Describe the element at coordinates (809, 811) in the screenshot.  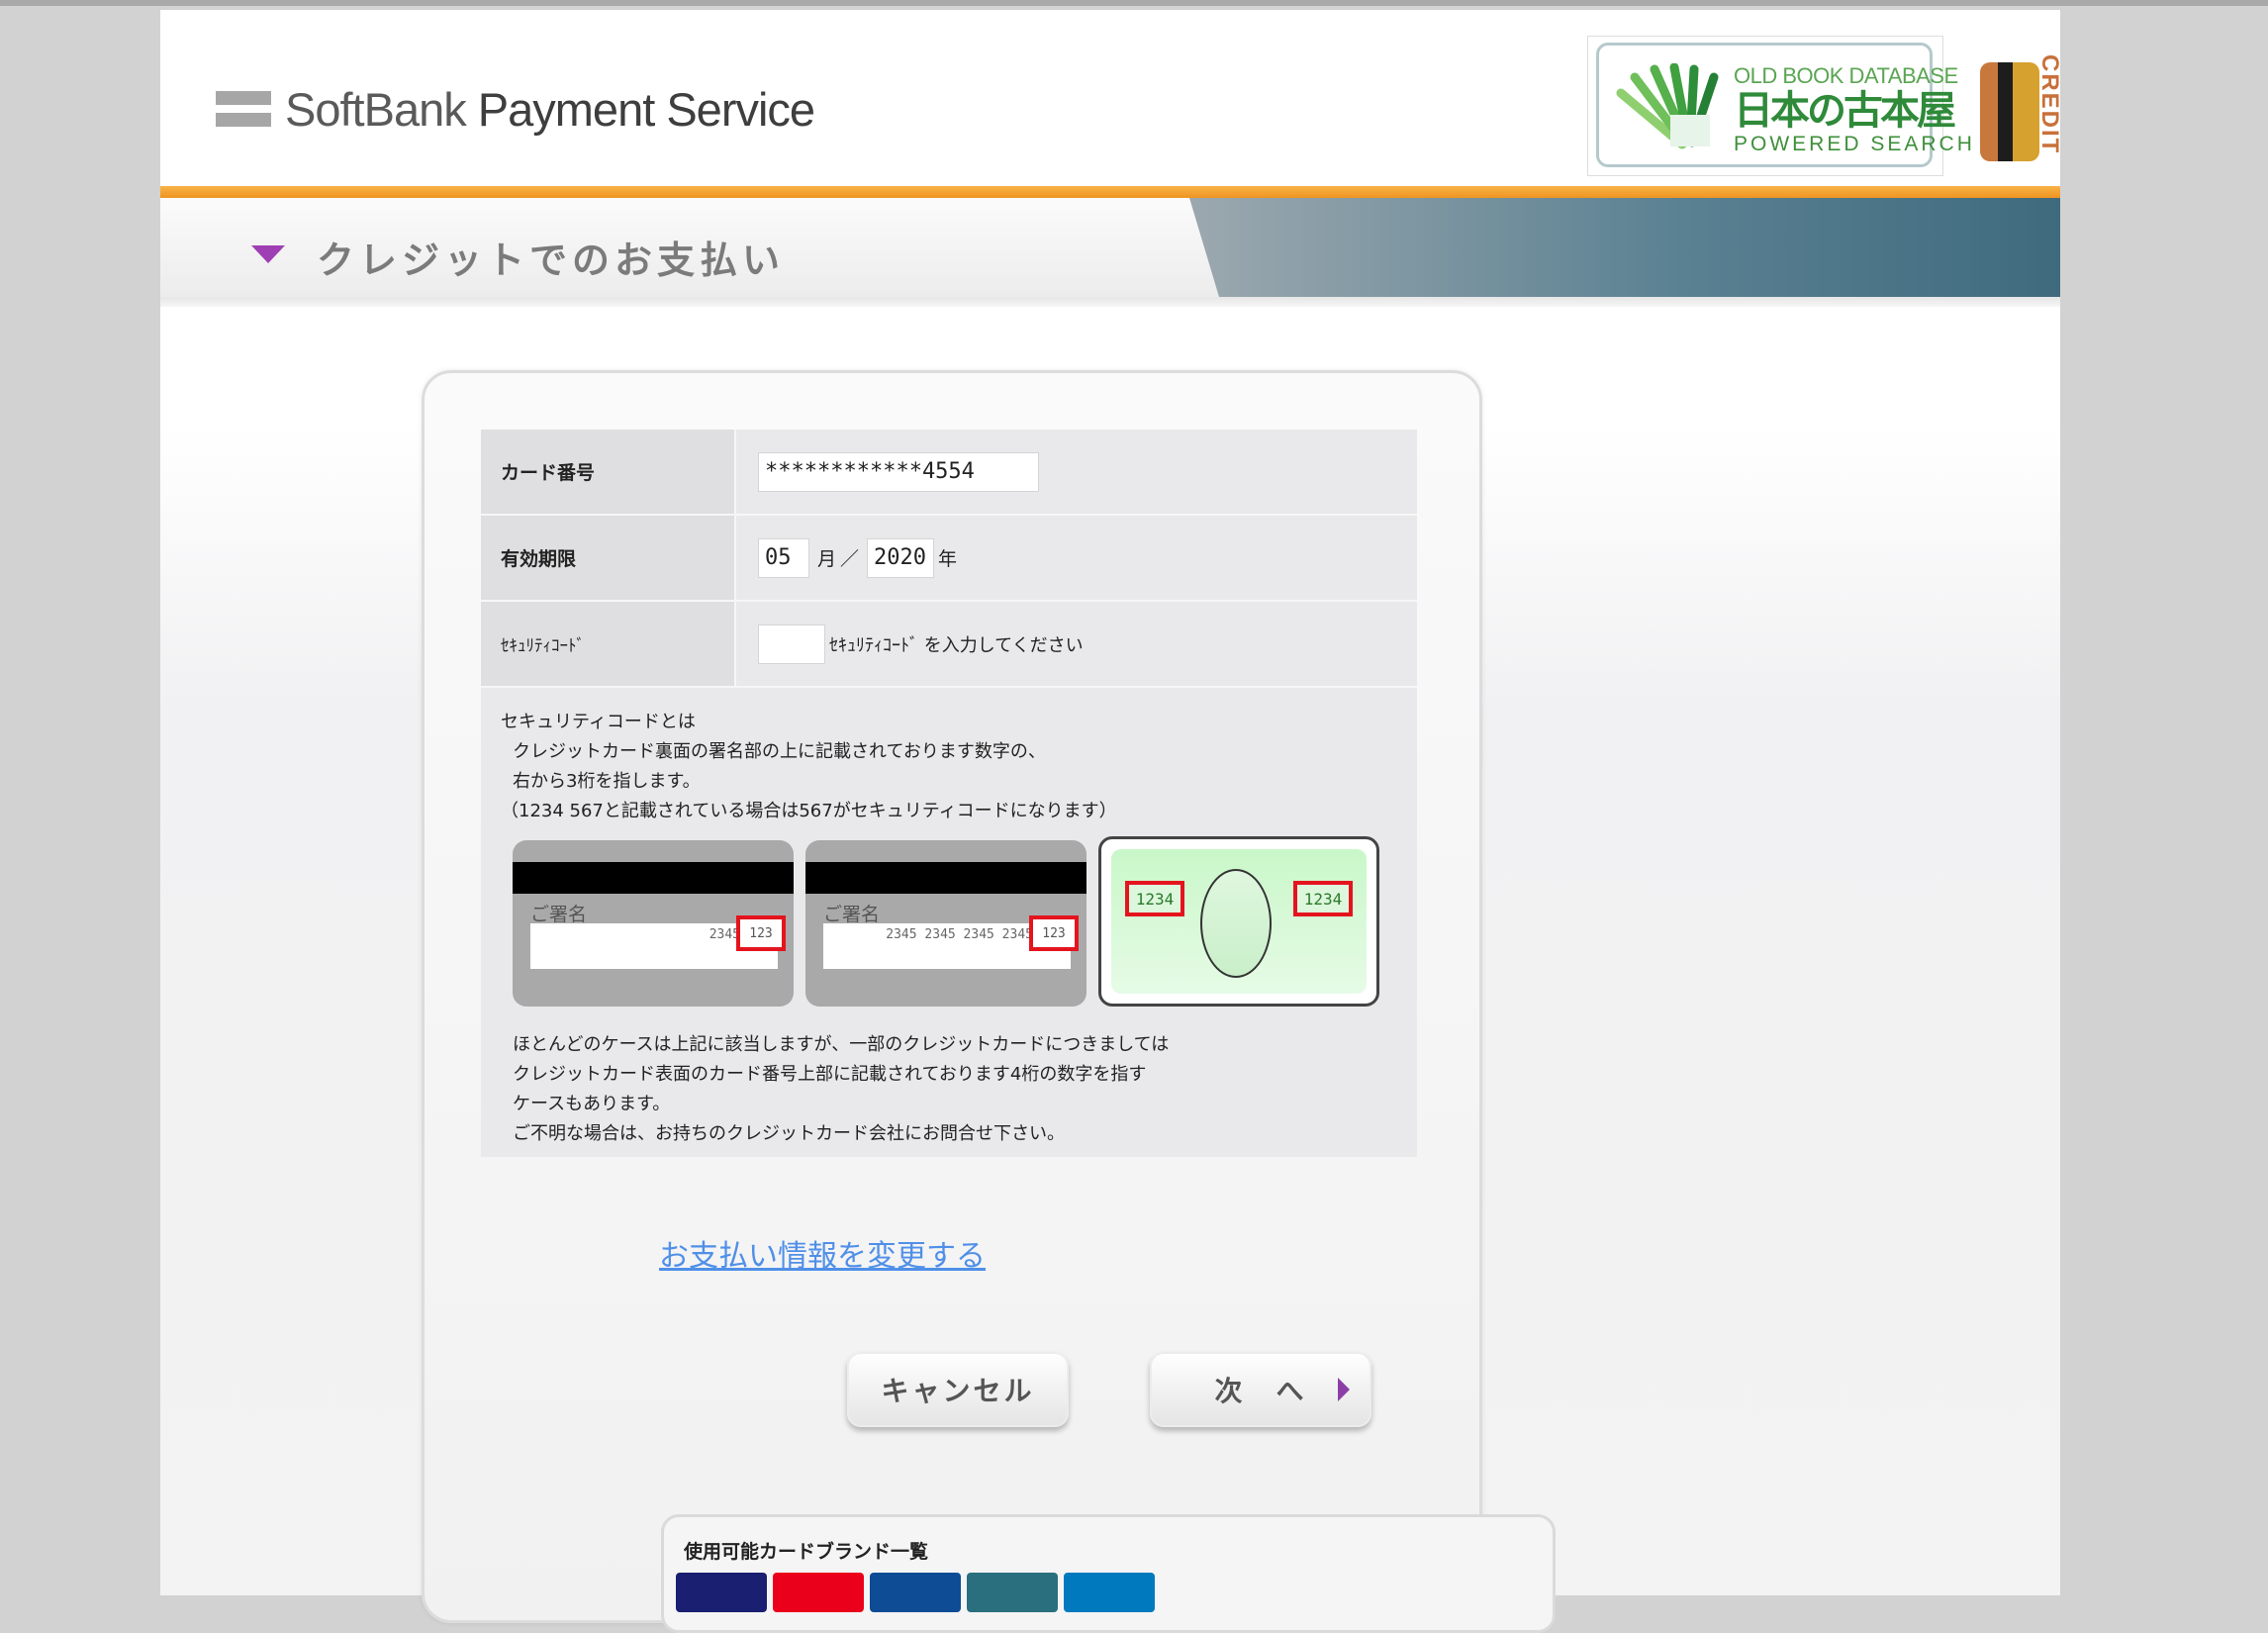
I see `info-line-3: （1234 567と記載されている場合は567がセキュリティコードになります）` at that location.